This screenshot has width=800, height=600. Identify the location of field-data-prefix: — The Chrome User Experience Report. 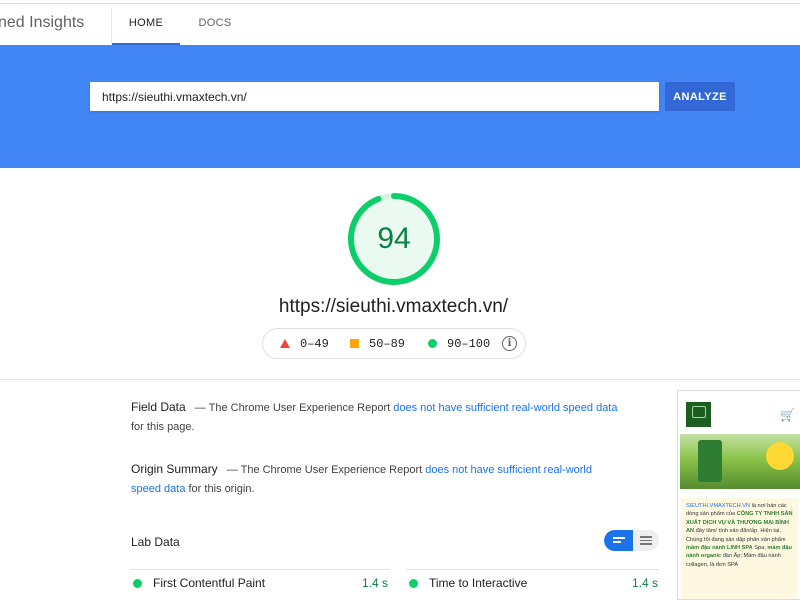
(292, 408).